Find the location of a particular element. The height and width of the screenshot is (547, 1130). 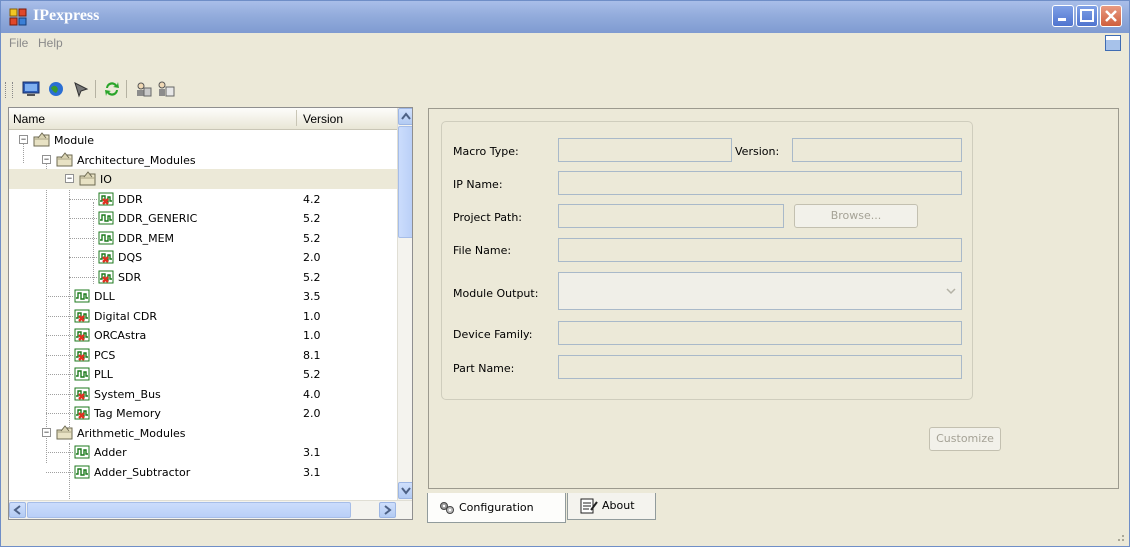

tab-configuration: Configuration is located at coordinates (496, 508).